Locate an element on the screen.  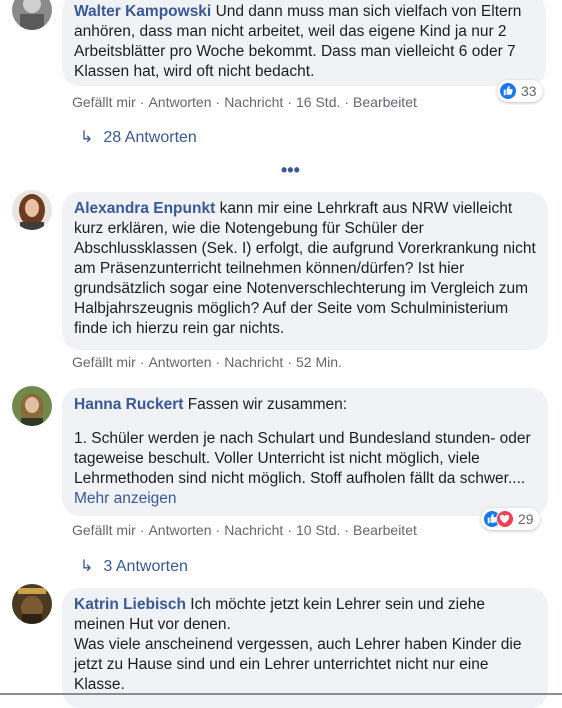
comment-actions: Gefällt mir · Antworten · Nachricht · 52 Min. is located at coordinates (207, 362).